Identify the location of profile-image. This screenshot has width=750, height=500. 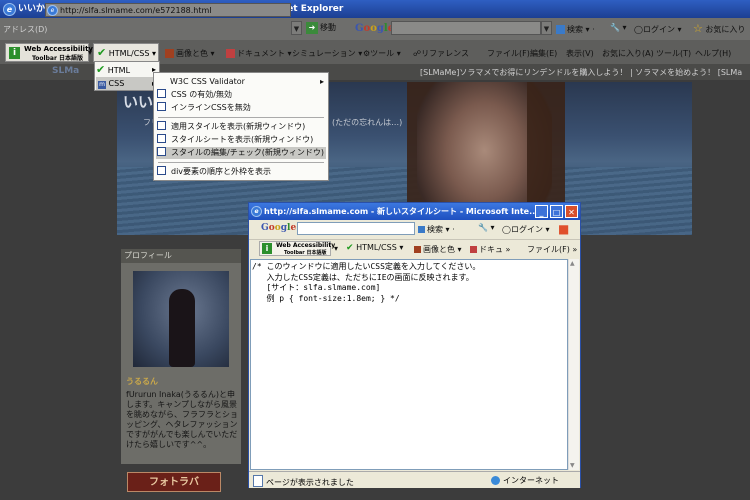
(181, 319).